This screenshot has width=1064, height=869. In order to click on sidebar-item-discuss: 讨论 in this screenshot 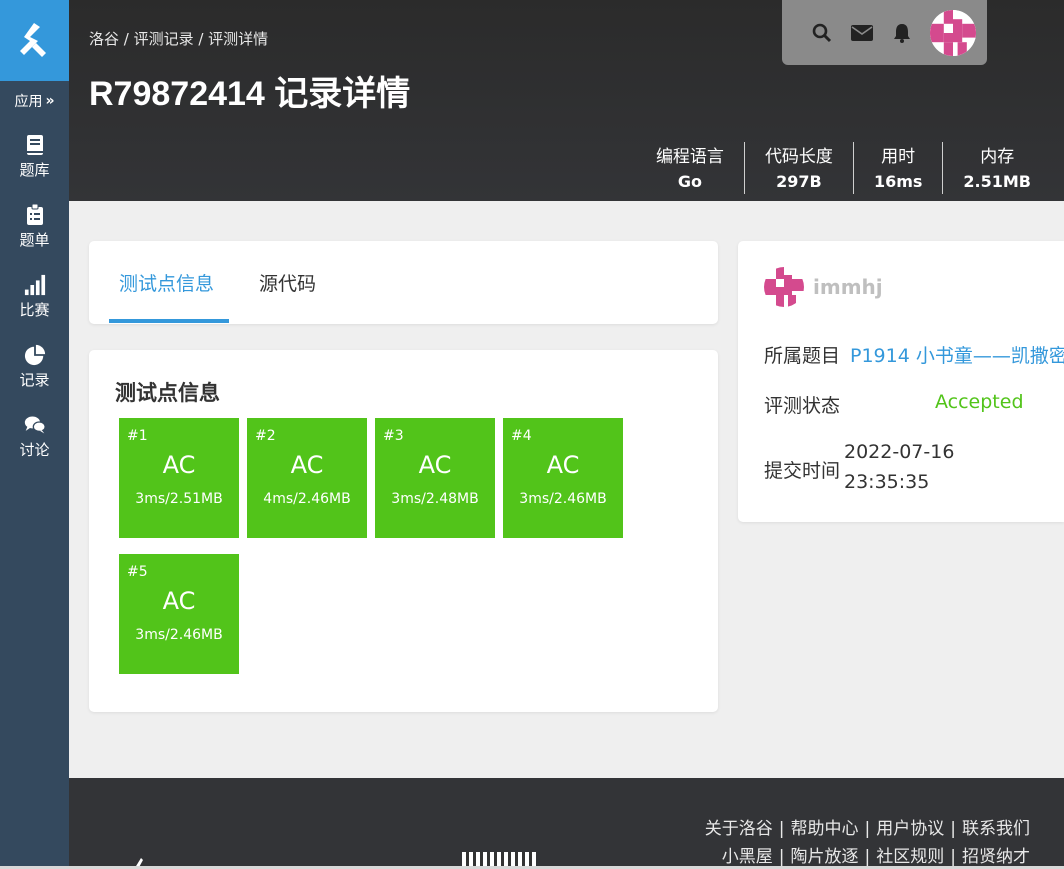, I will do `click(34, 436)`.